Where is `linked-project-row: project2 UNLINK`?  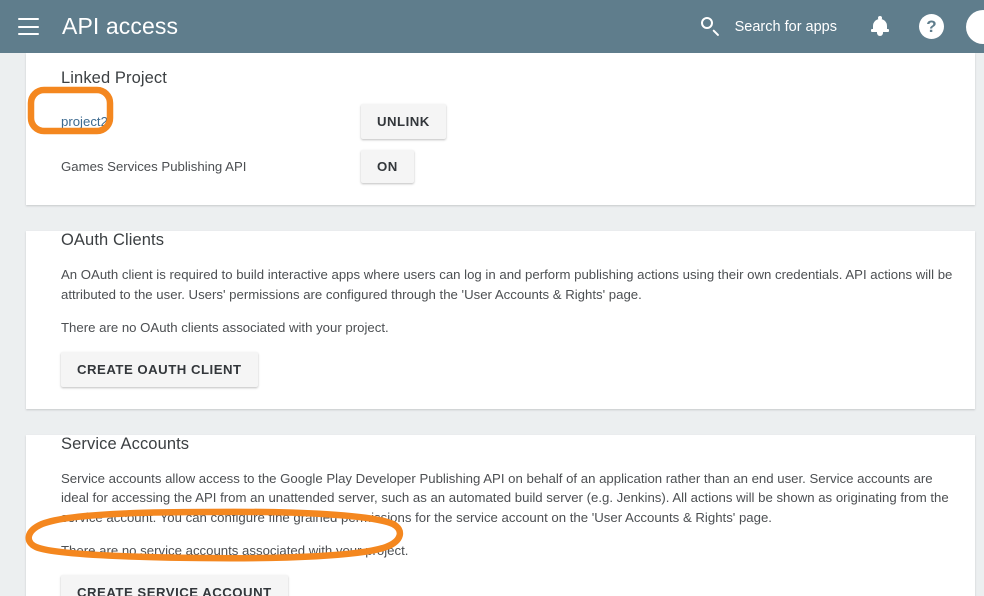
linked-project-row: project2 UNLINK is located at coordinates (509, 121).